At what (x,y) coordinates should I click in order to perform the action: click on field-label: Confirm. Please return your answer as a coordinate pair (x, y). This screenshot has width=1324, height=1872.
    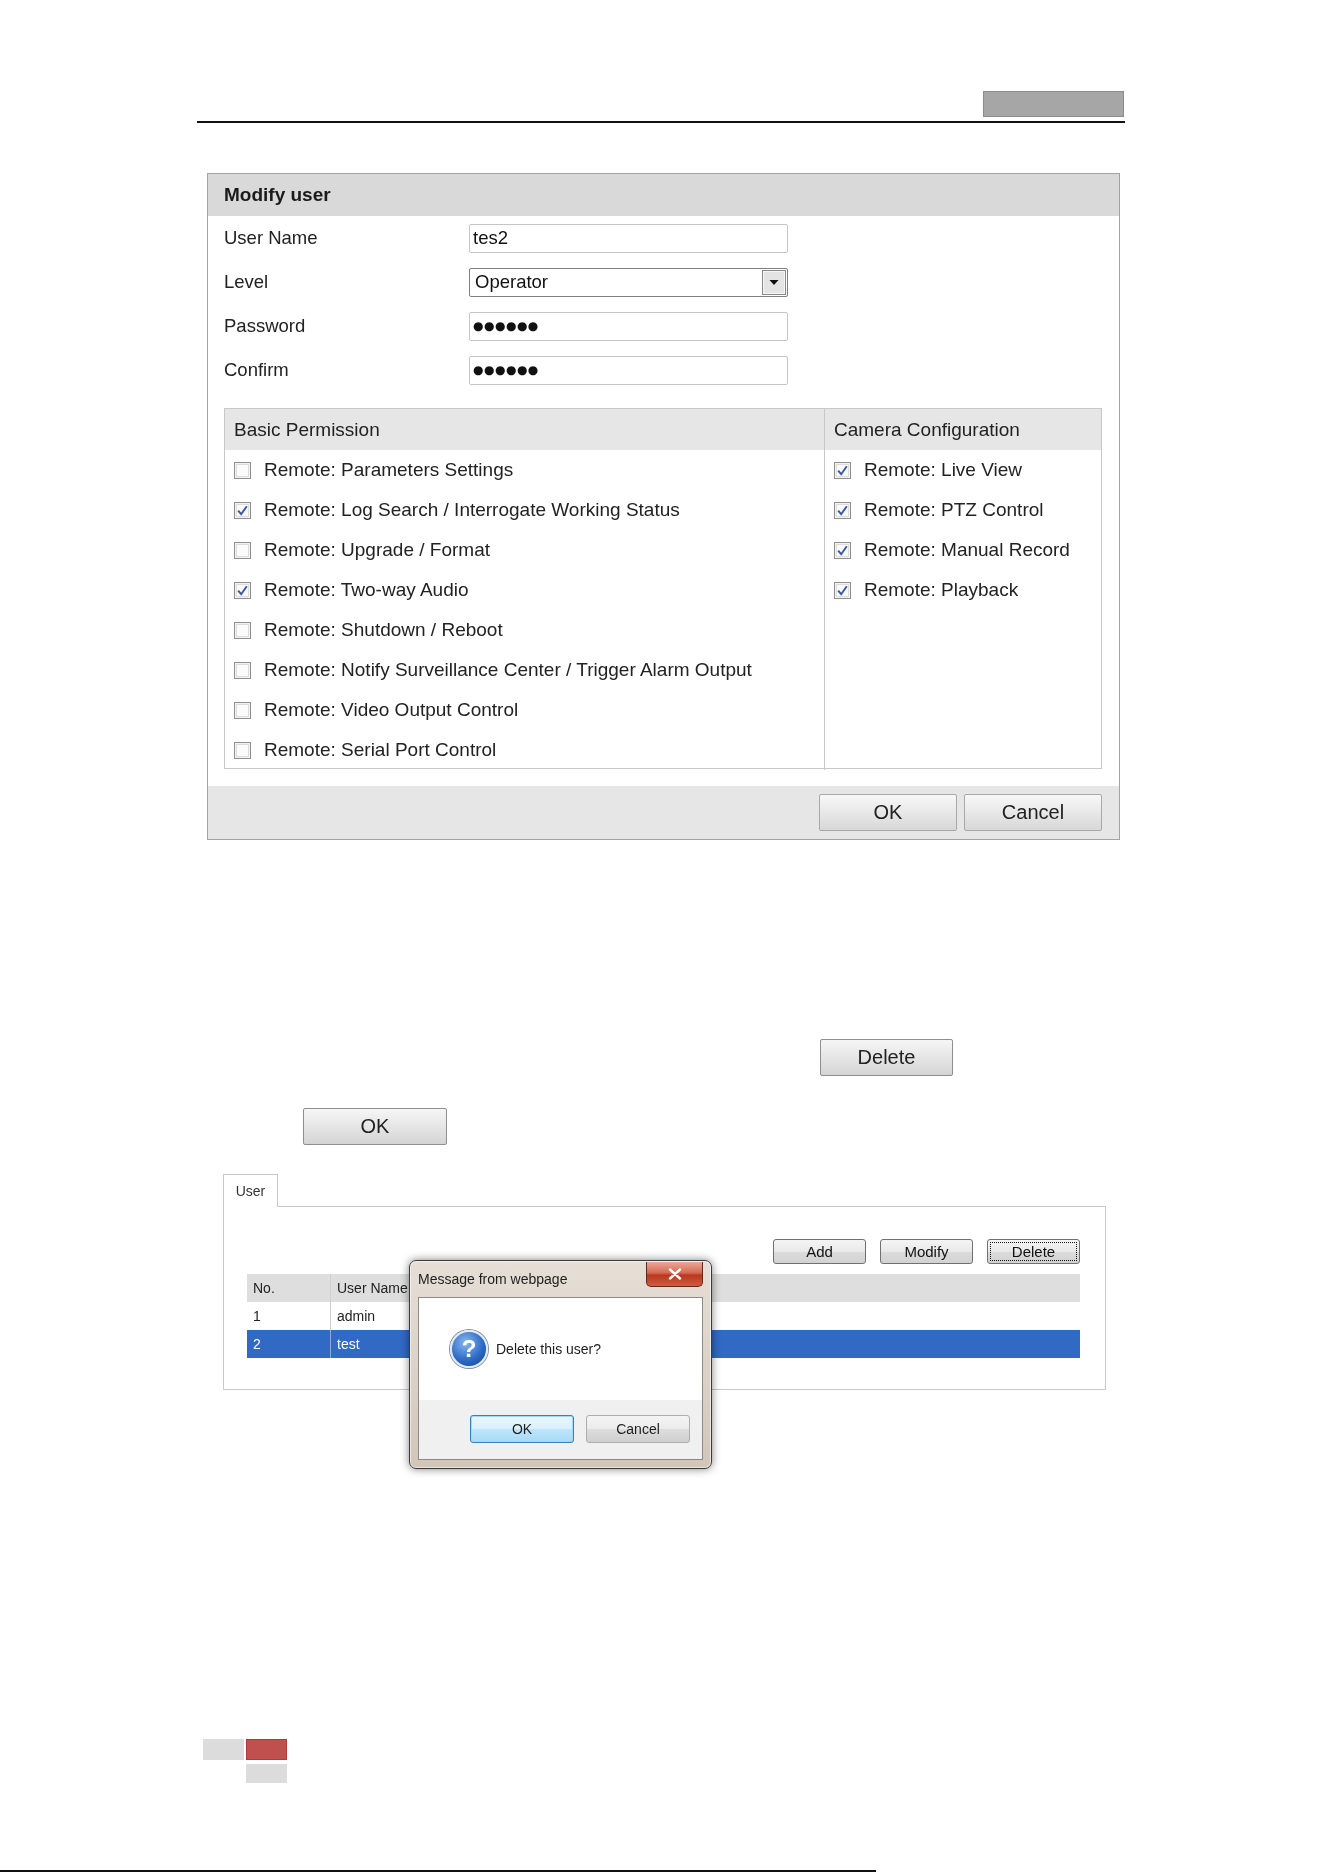
    Looking at the image, I should click on (257, 370).